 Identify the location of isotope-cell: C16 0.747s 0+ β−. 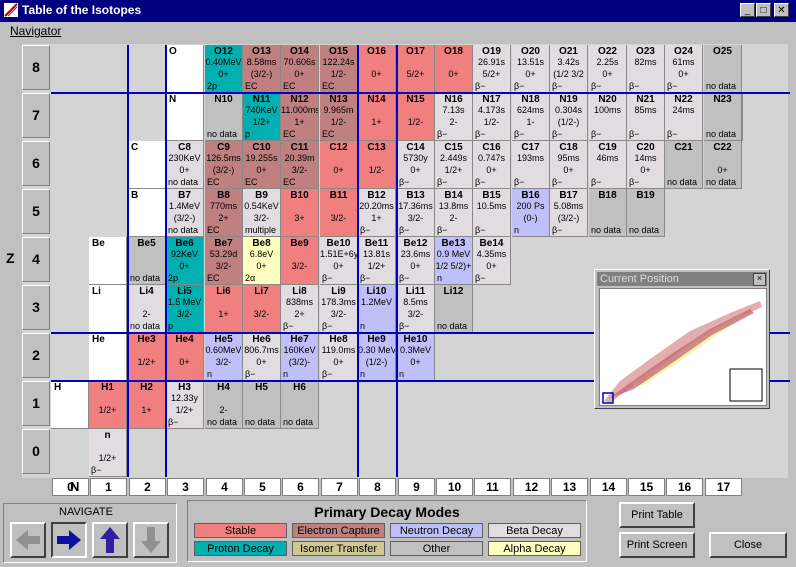
(492, 165).